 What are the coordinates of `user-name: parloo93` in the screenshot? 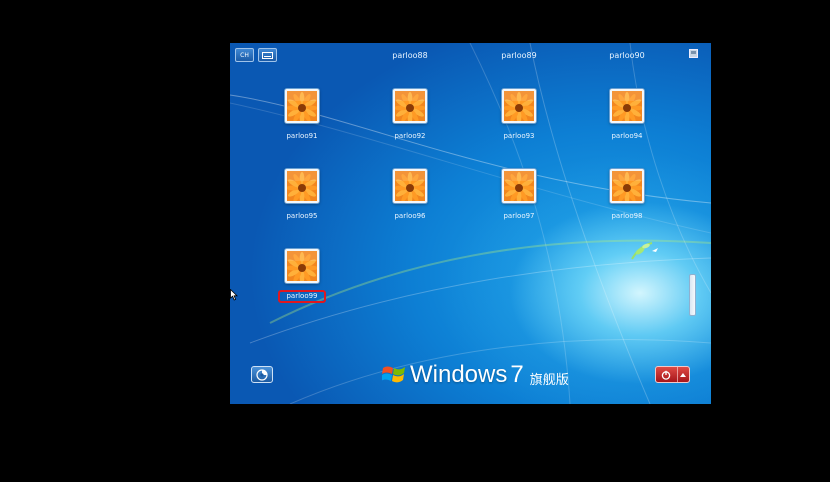 It's located at (519, 136).